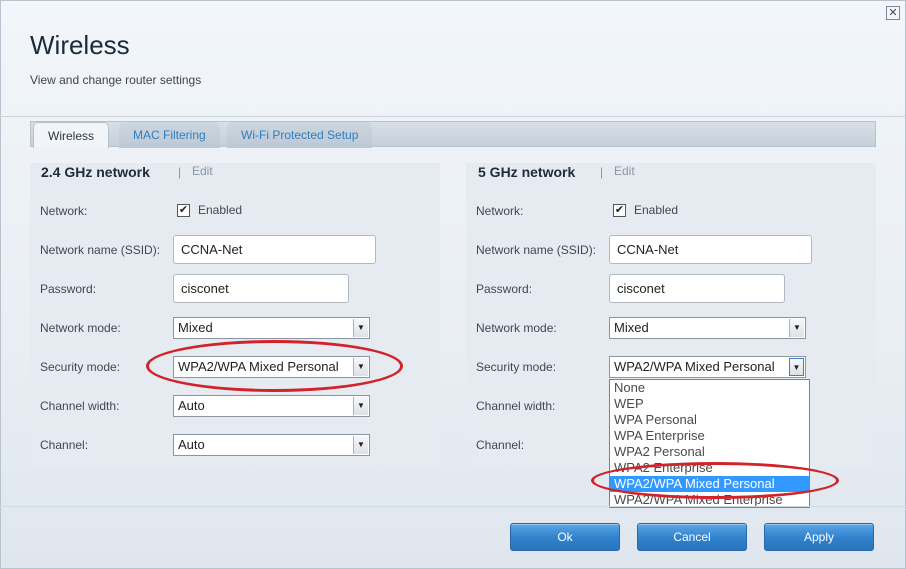 This screenshot has height=569, width=906. Describe the element at coordinates (709, 420) in the screenshot. I see `security-option-wpa-personal: WPA Personal` at that location.